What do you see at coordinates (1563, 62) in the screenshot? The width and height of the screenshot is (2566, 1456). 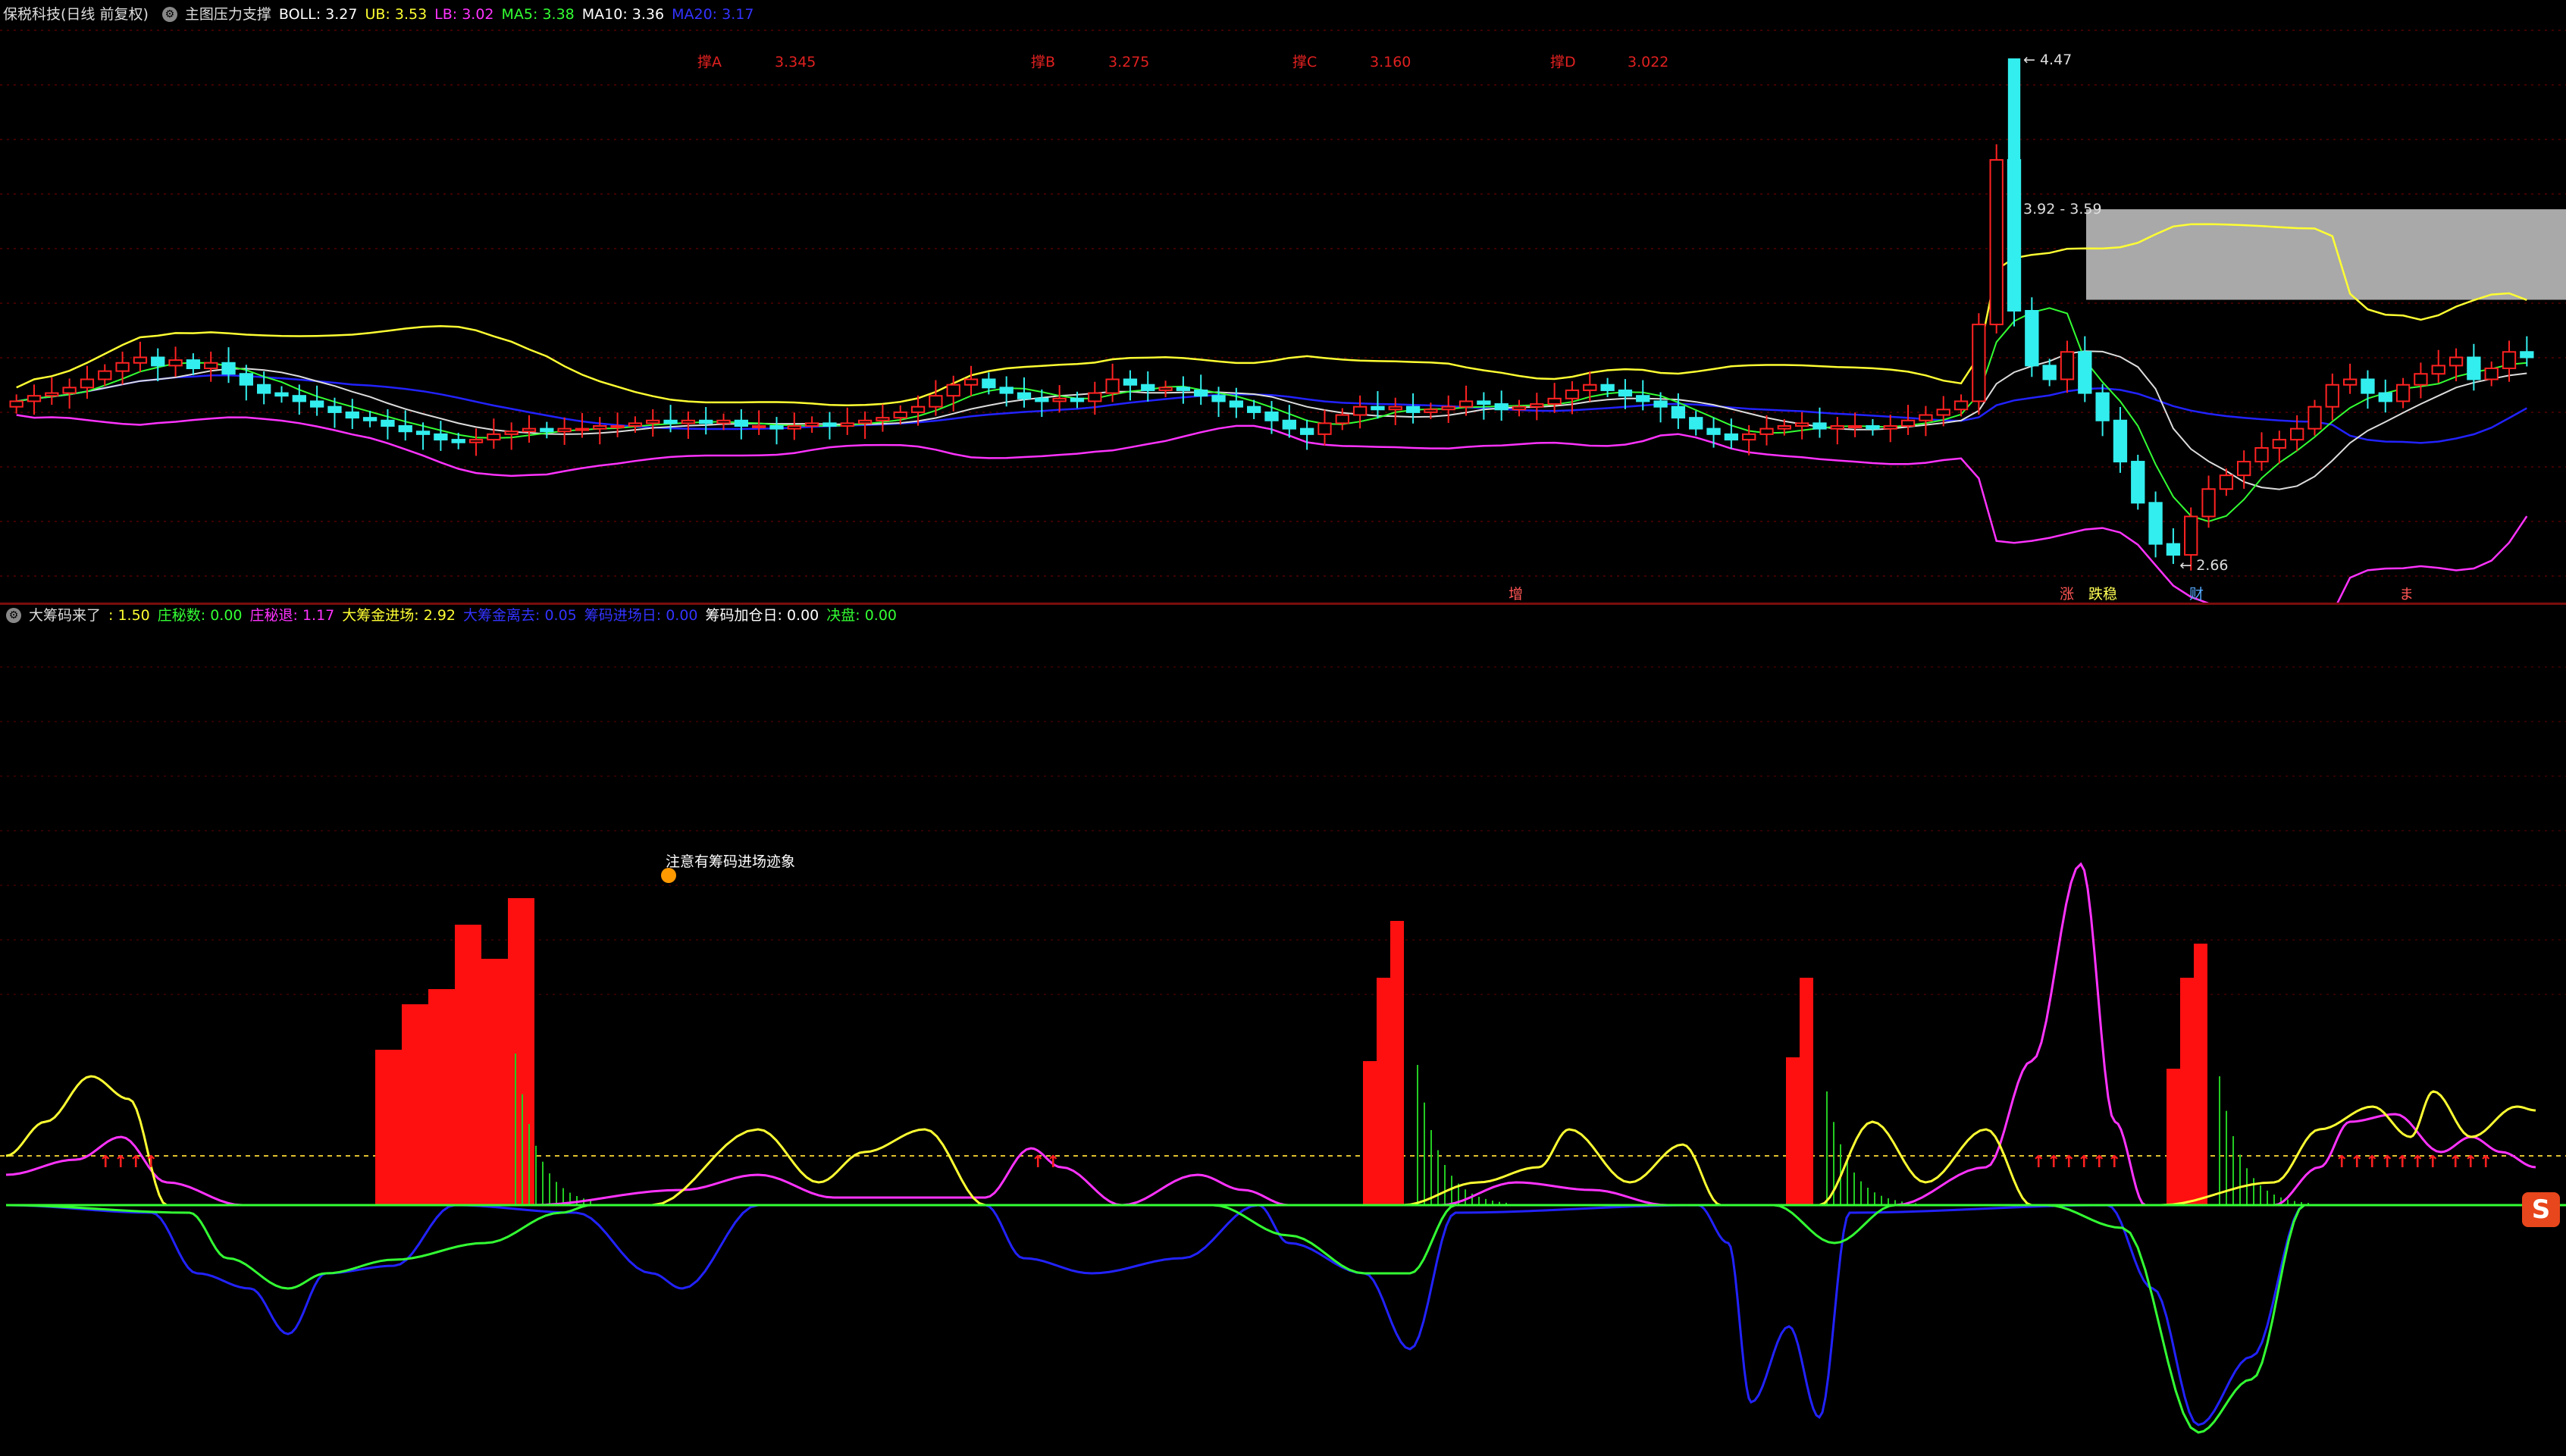 I see `level-label: 撑D` at bounding box center [1563, 62].